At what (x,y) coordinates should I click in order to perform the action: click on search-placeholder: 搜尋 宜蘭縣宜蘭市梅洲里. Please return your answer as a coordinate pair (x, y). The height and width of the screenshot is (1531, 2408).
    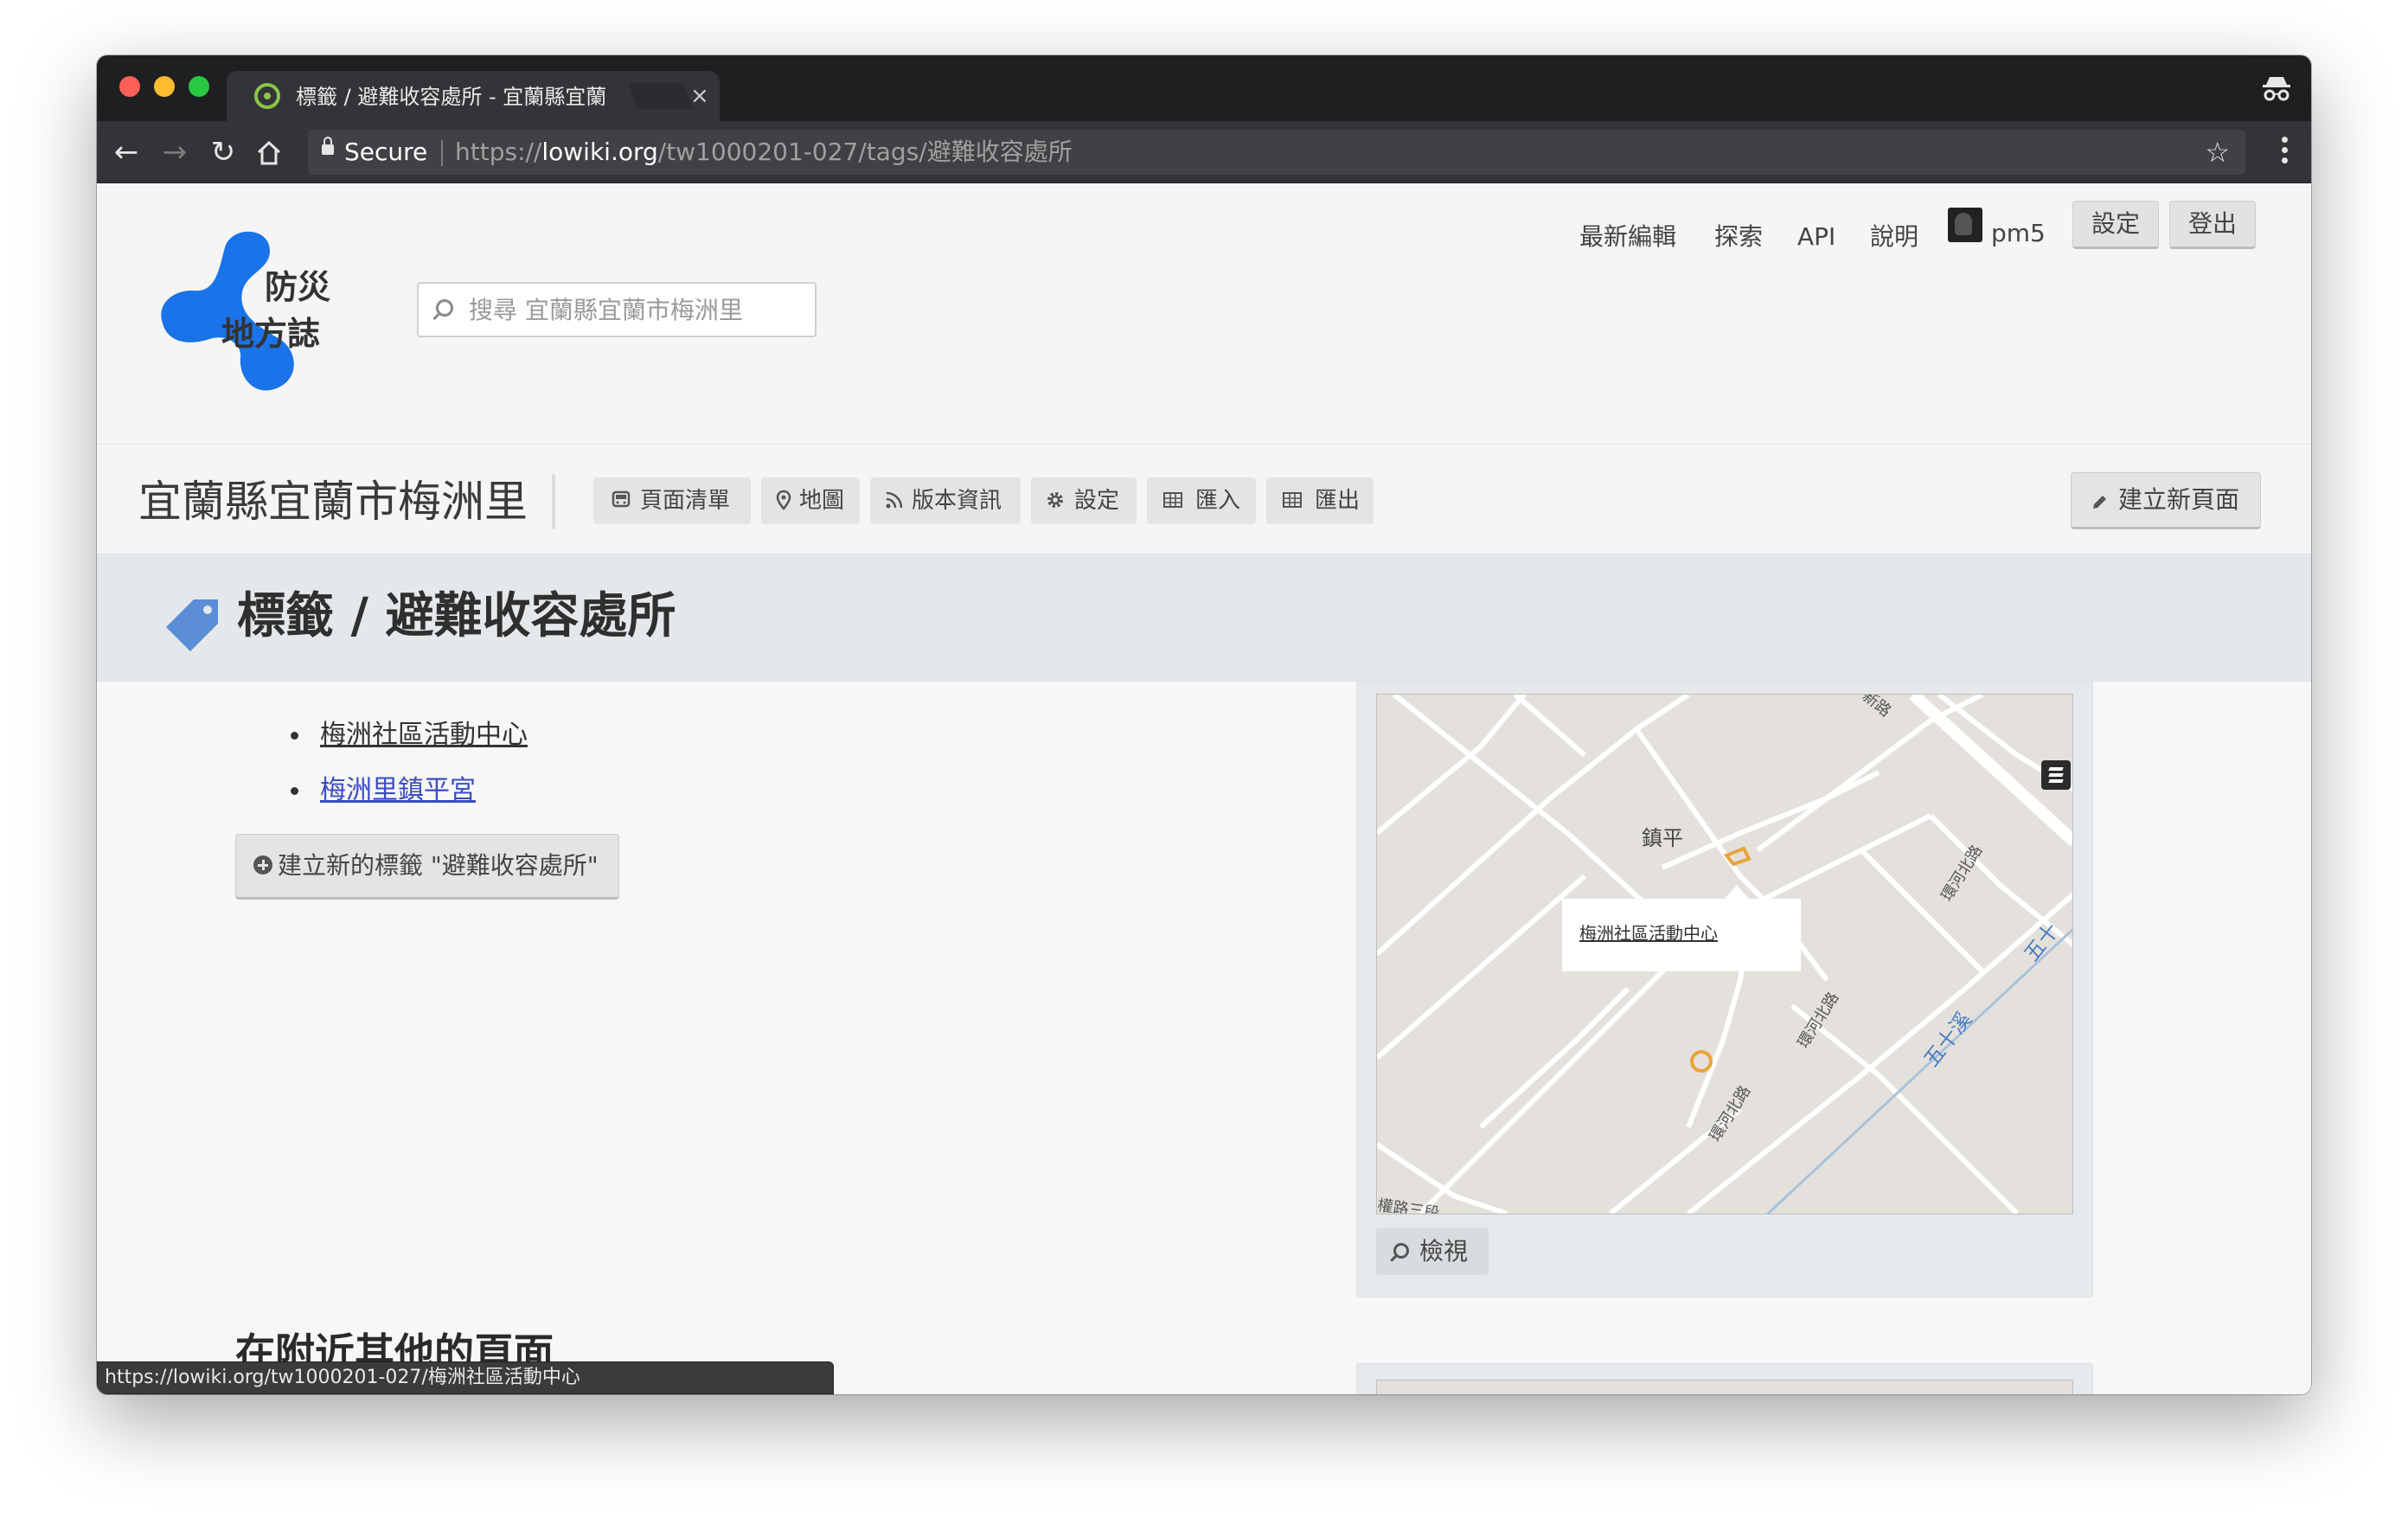
    Looking at the image, I should click on (606, 310).